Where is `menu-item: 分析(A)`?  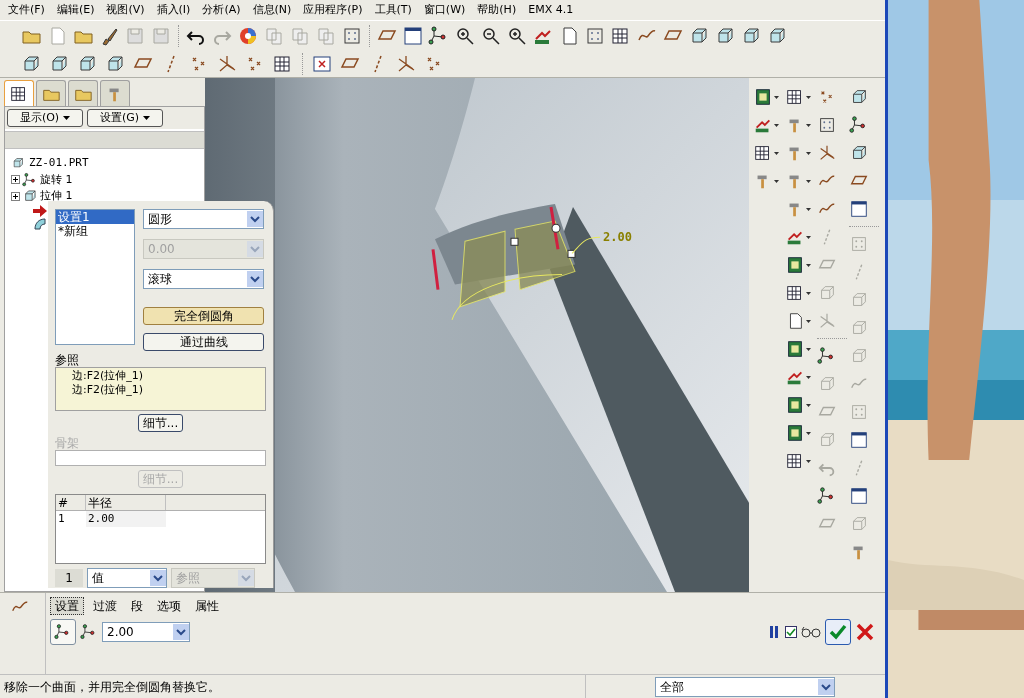 menu-item: 分析(A) is located at coordinates (221, 10).